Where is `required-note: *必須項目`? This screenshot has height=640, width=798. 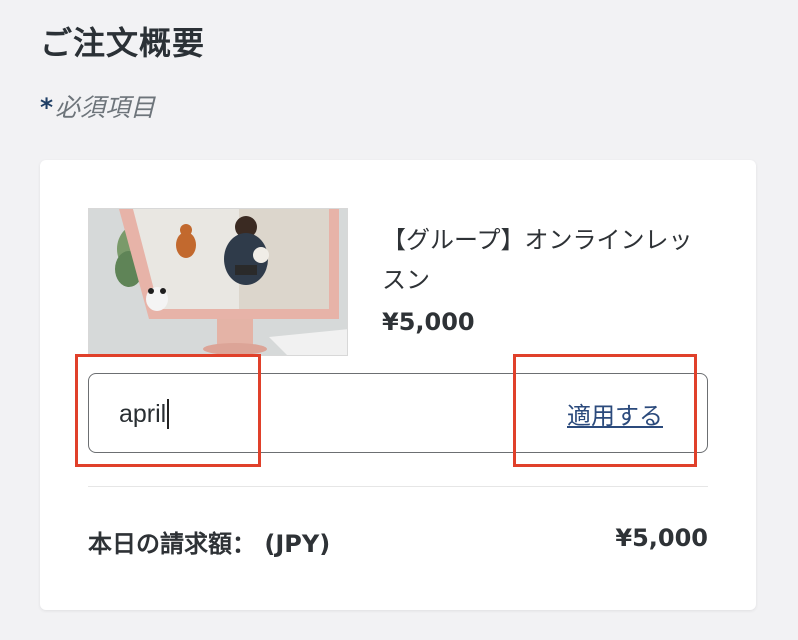 required-note: *必須項目 is located at coordinates (97, 106).